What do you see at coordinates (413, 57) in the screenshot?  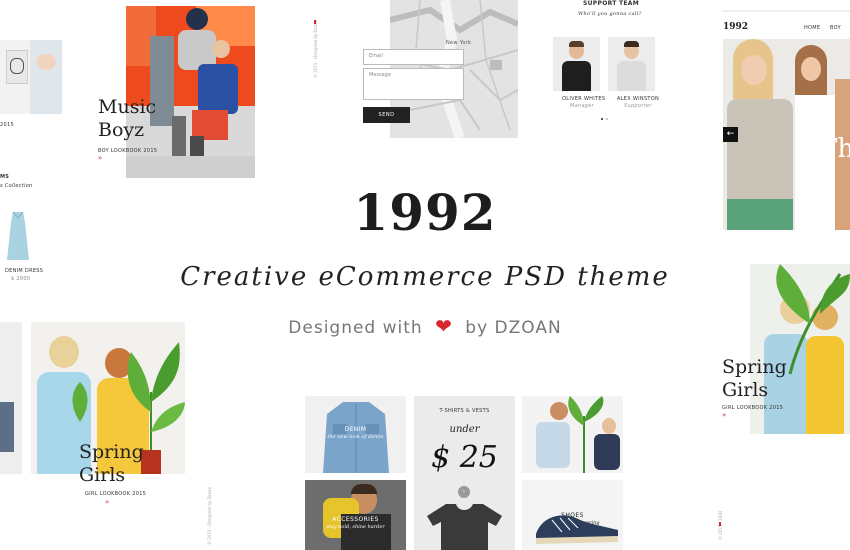 I see `email-field: Email` at bounding box center [413, 57].